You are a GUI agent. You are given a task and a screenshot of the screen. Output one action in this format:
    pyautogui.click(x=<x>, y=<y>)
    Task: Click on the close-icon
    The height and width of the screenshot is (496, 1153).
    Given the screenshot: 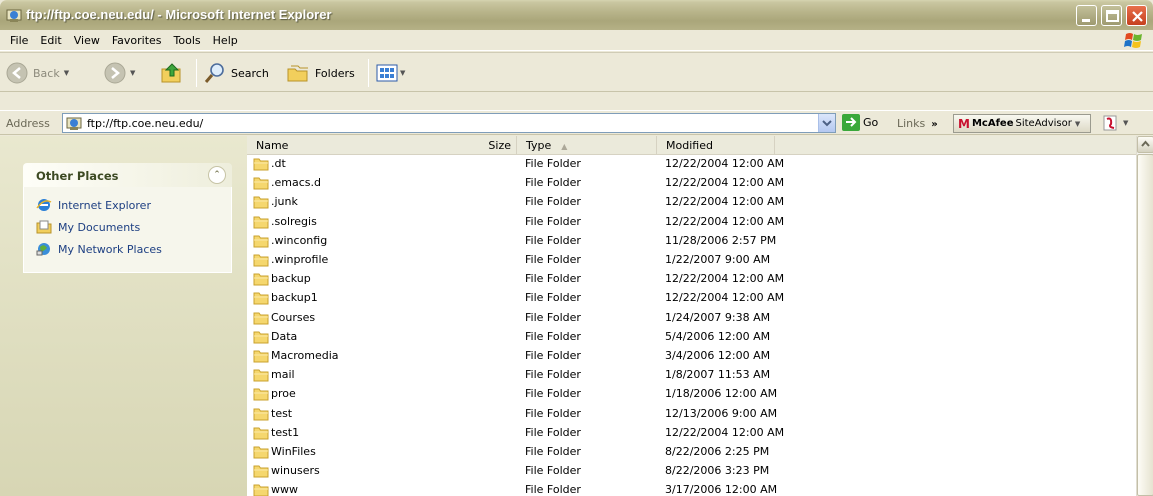 What is the action you would take?
    pyautogui.click(x=1137, y=16)
    